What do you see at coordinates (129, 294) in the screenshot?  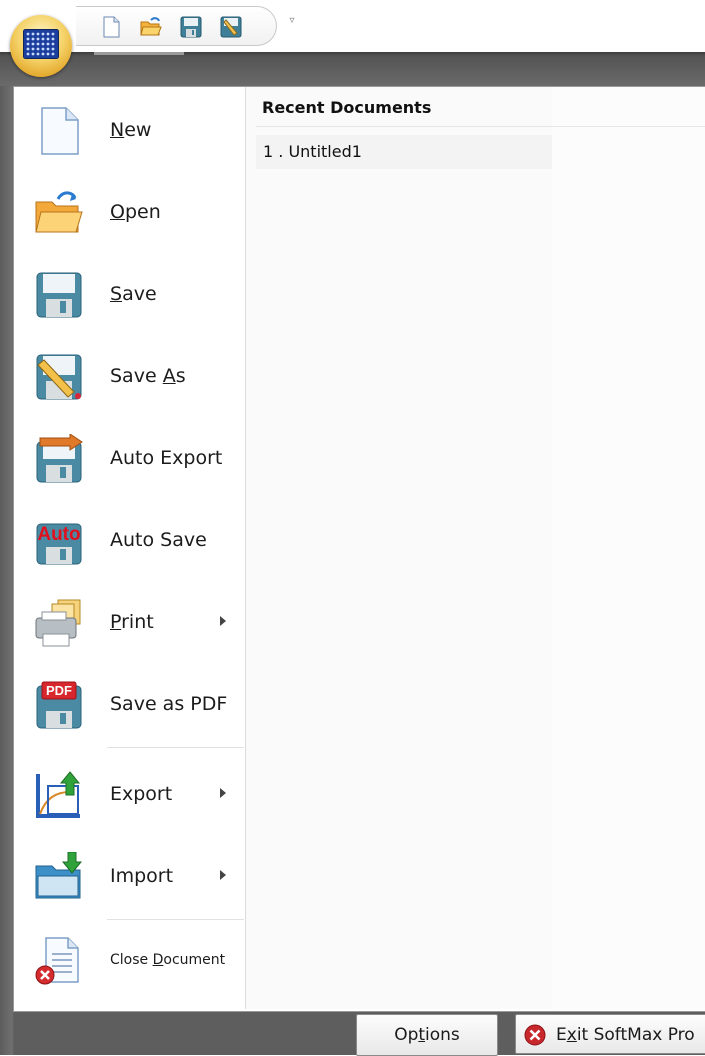 I see `menu-item-save: Save` at bounding box center [129, 294].